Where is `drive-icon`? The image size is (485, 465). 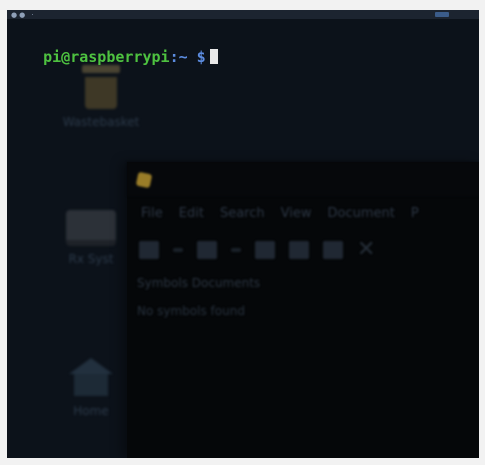 drive-icon is located at coordinates (91, 228).